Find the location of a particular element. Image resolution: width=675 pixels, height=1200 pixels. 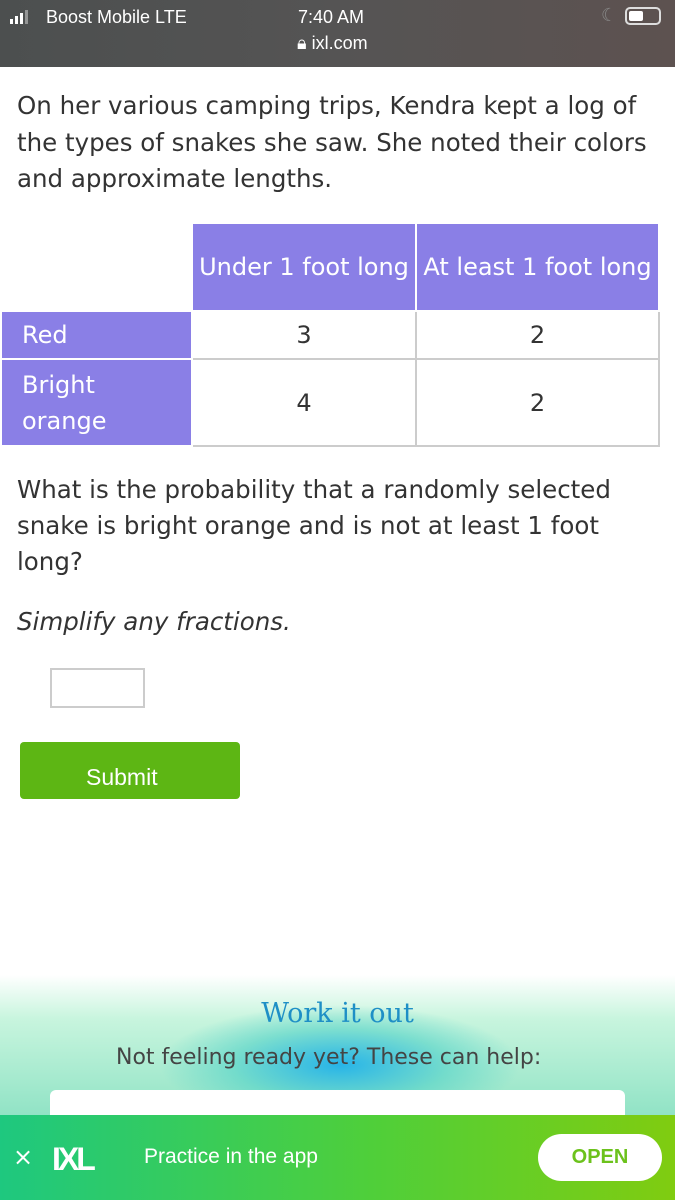

moon-icon: ☾ is located at coordinates (609, 15).